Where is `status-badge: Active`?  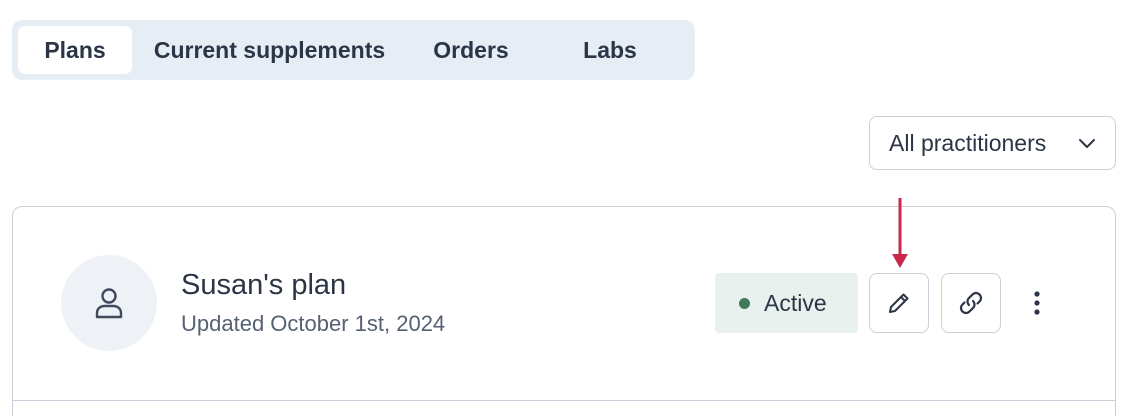
status-badge: Active is located at coordinates (786, 303).